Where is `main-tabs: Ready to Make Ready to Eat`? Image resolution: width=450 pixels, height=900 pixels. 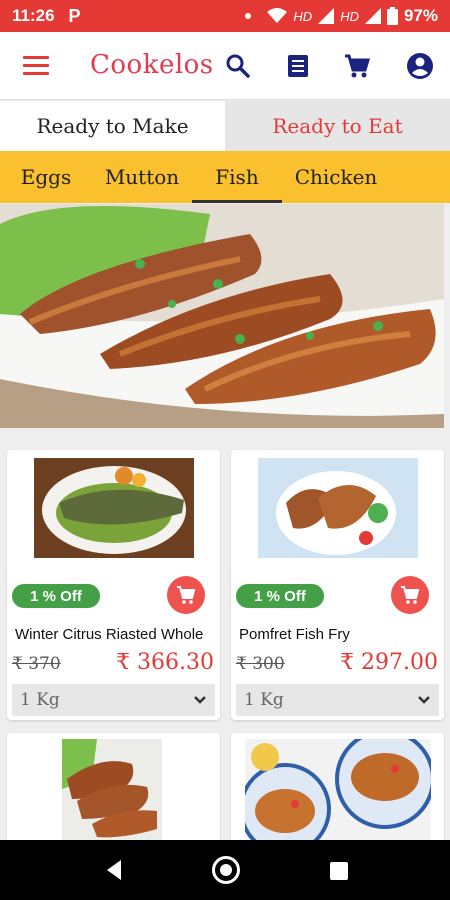
main-tabs: Ready to Make Ready to Eat is located at coordinates (225, 126).